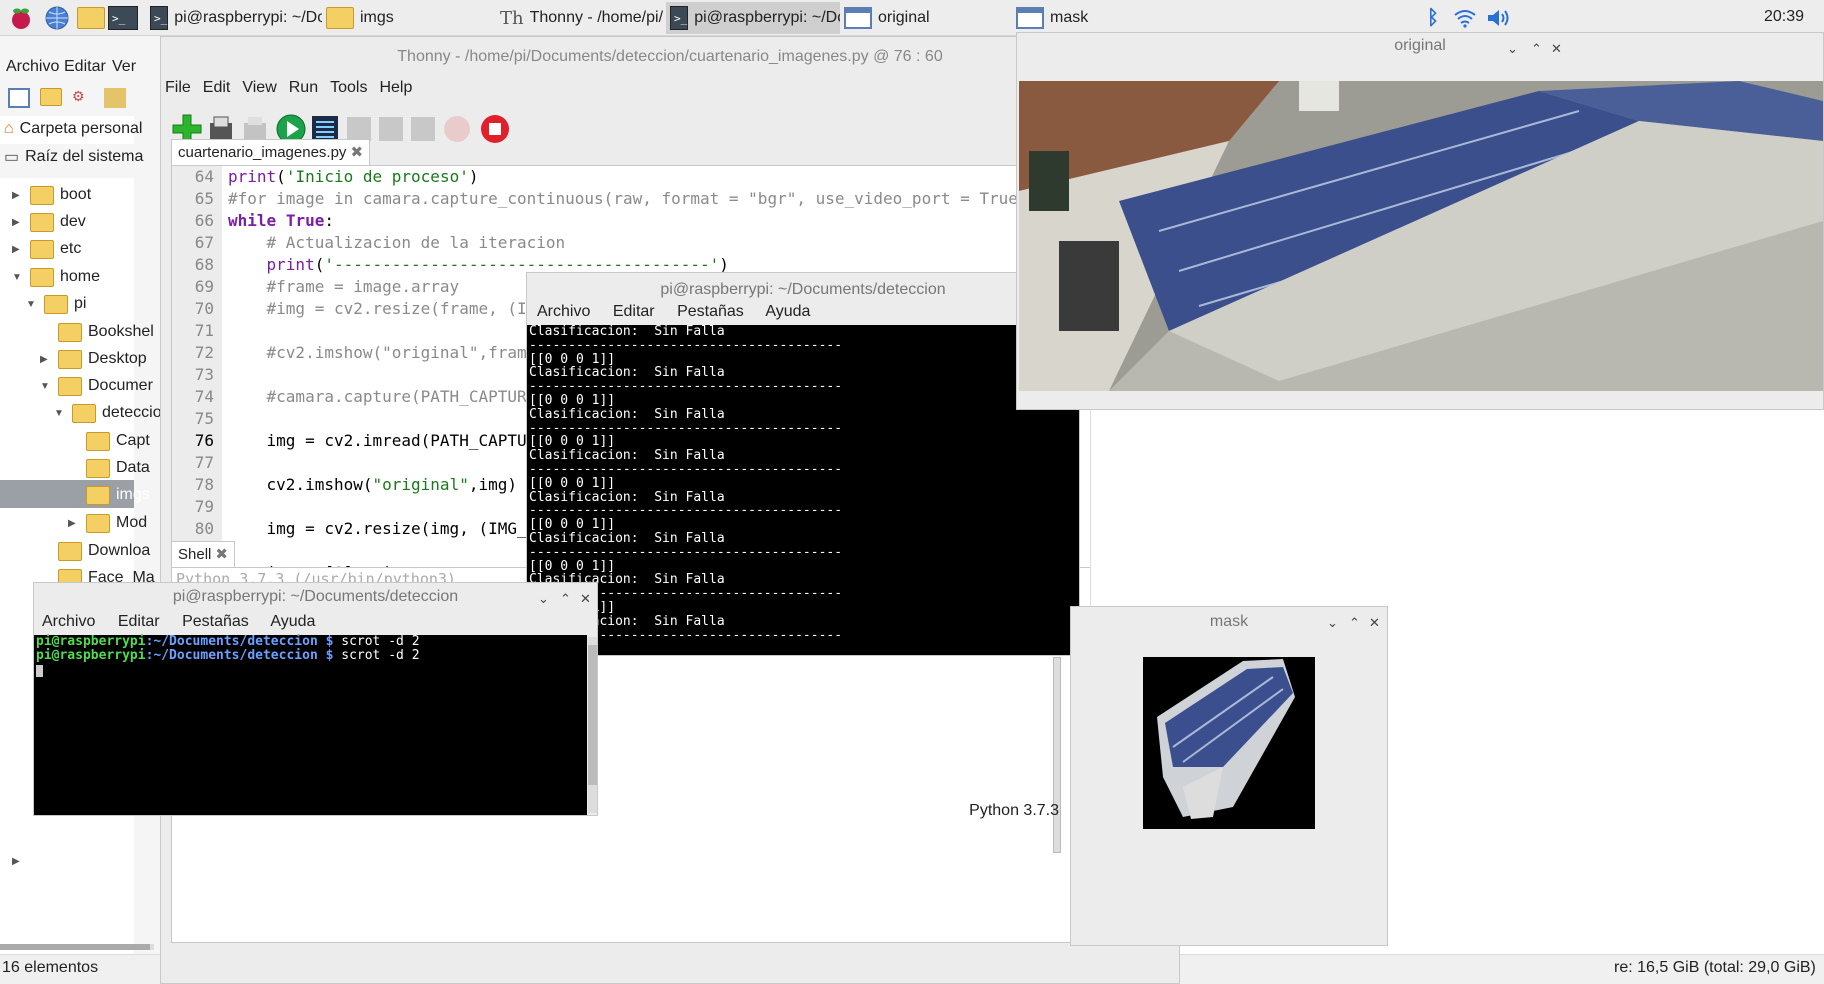 The height and width of the screenshot is (984, 1824). What do you see at coordinates (686, 387) in the screenshot?
I see `terminal-output-line: ----------------------------------------` at bounding box center [686, 387].